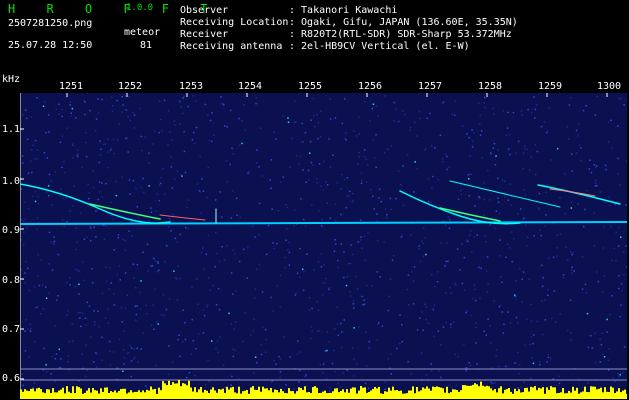 The width and height of the screenshot is (629, 400). What do you see at coordinates (343, 10) in the screenshot?
I see `info-value-observer: : Takanori Kawachi` at bounding box center [343, 10].